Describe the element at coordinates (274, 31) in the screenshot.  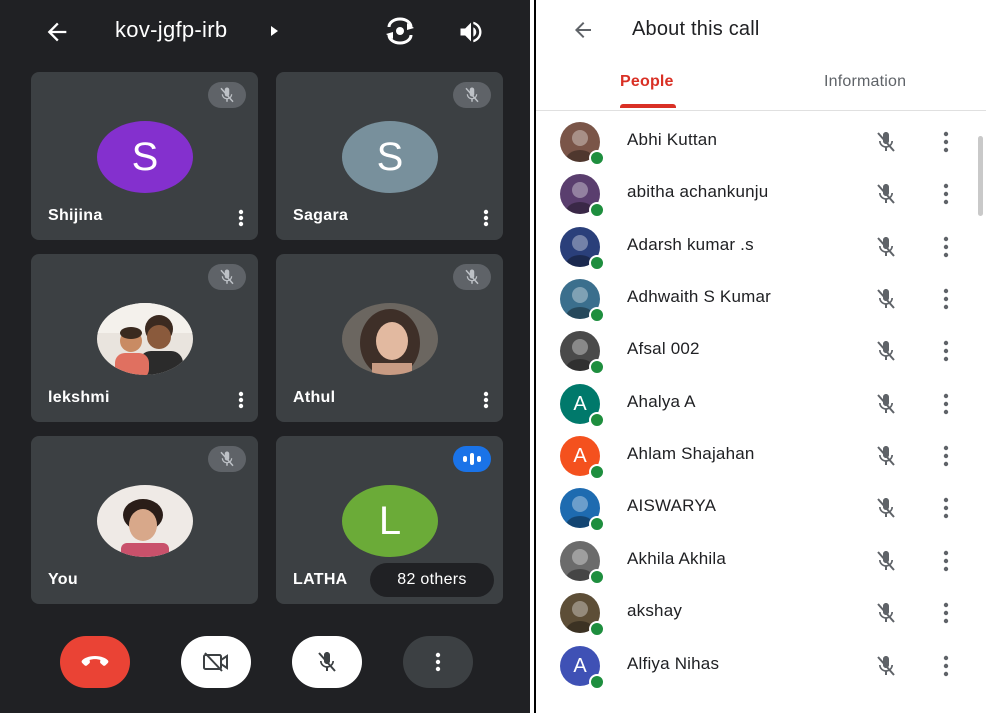
I see `expand-triangle-icon` at that location.